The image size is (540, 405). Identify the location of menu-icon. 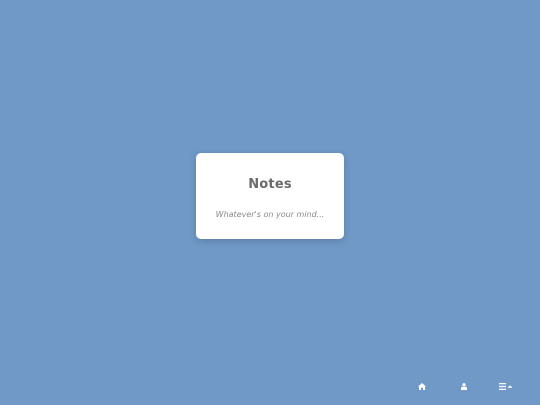
(506, 386).